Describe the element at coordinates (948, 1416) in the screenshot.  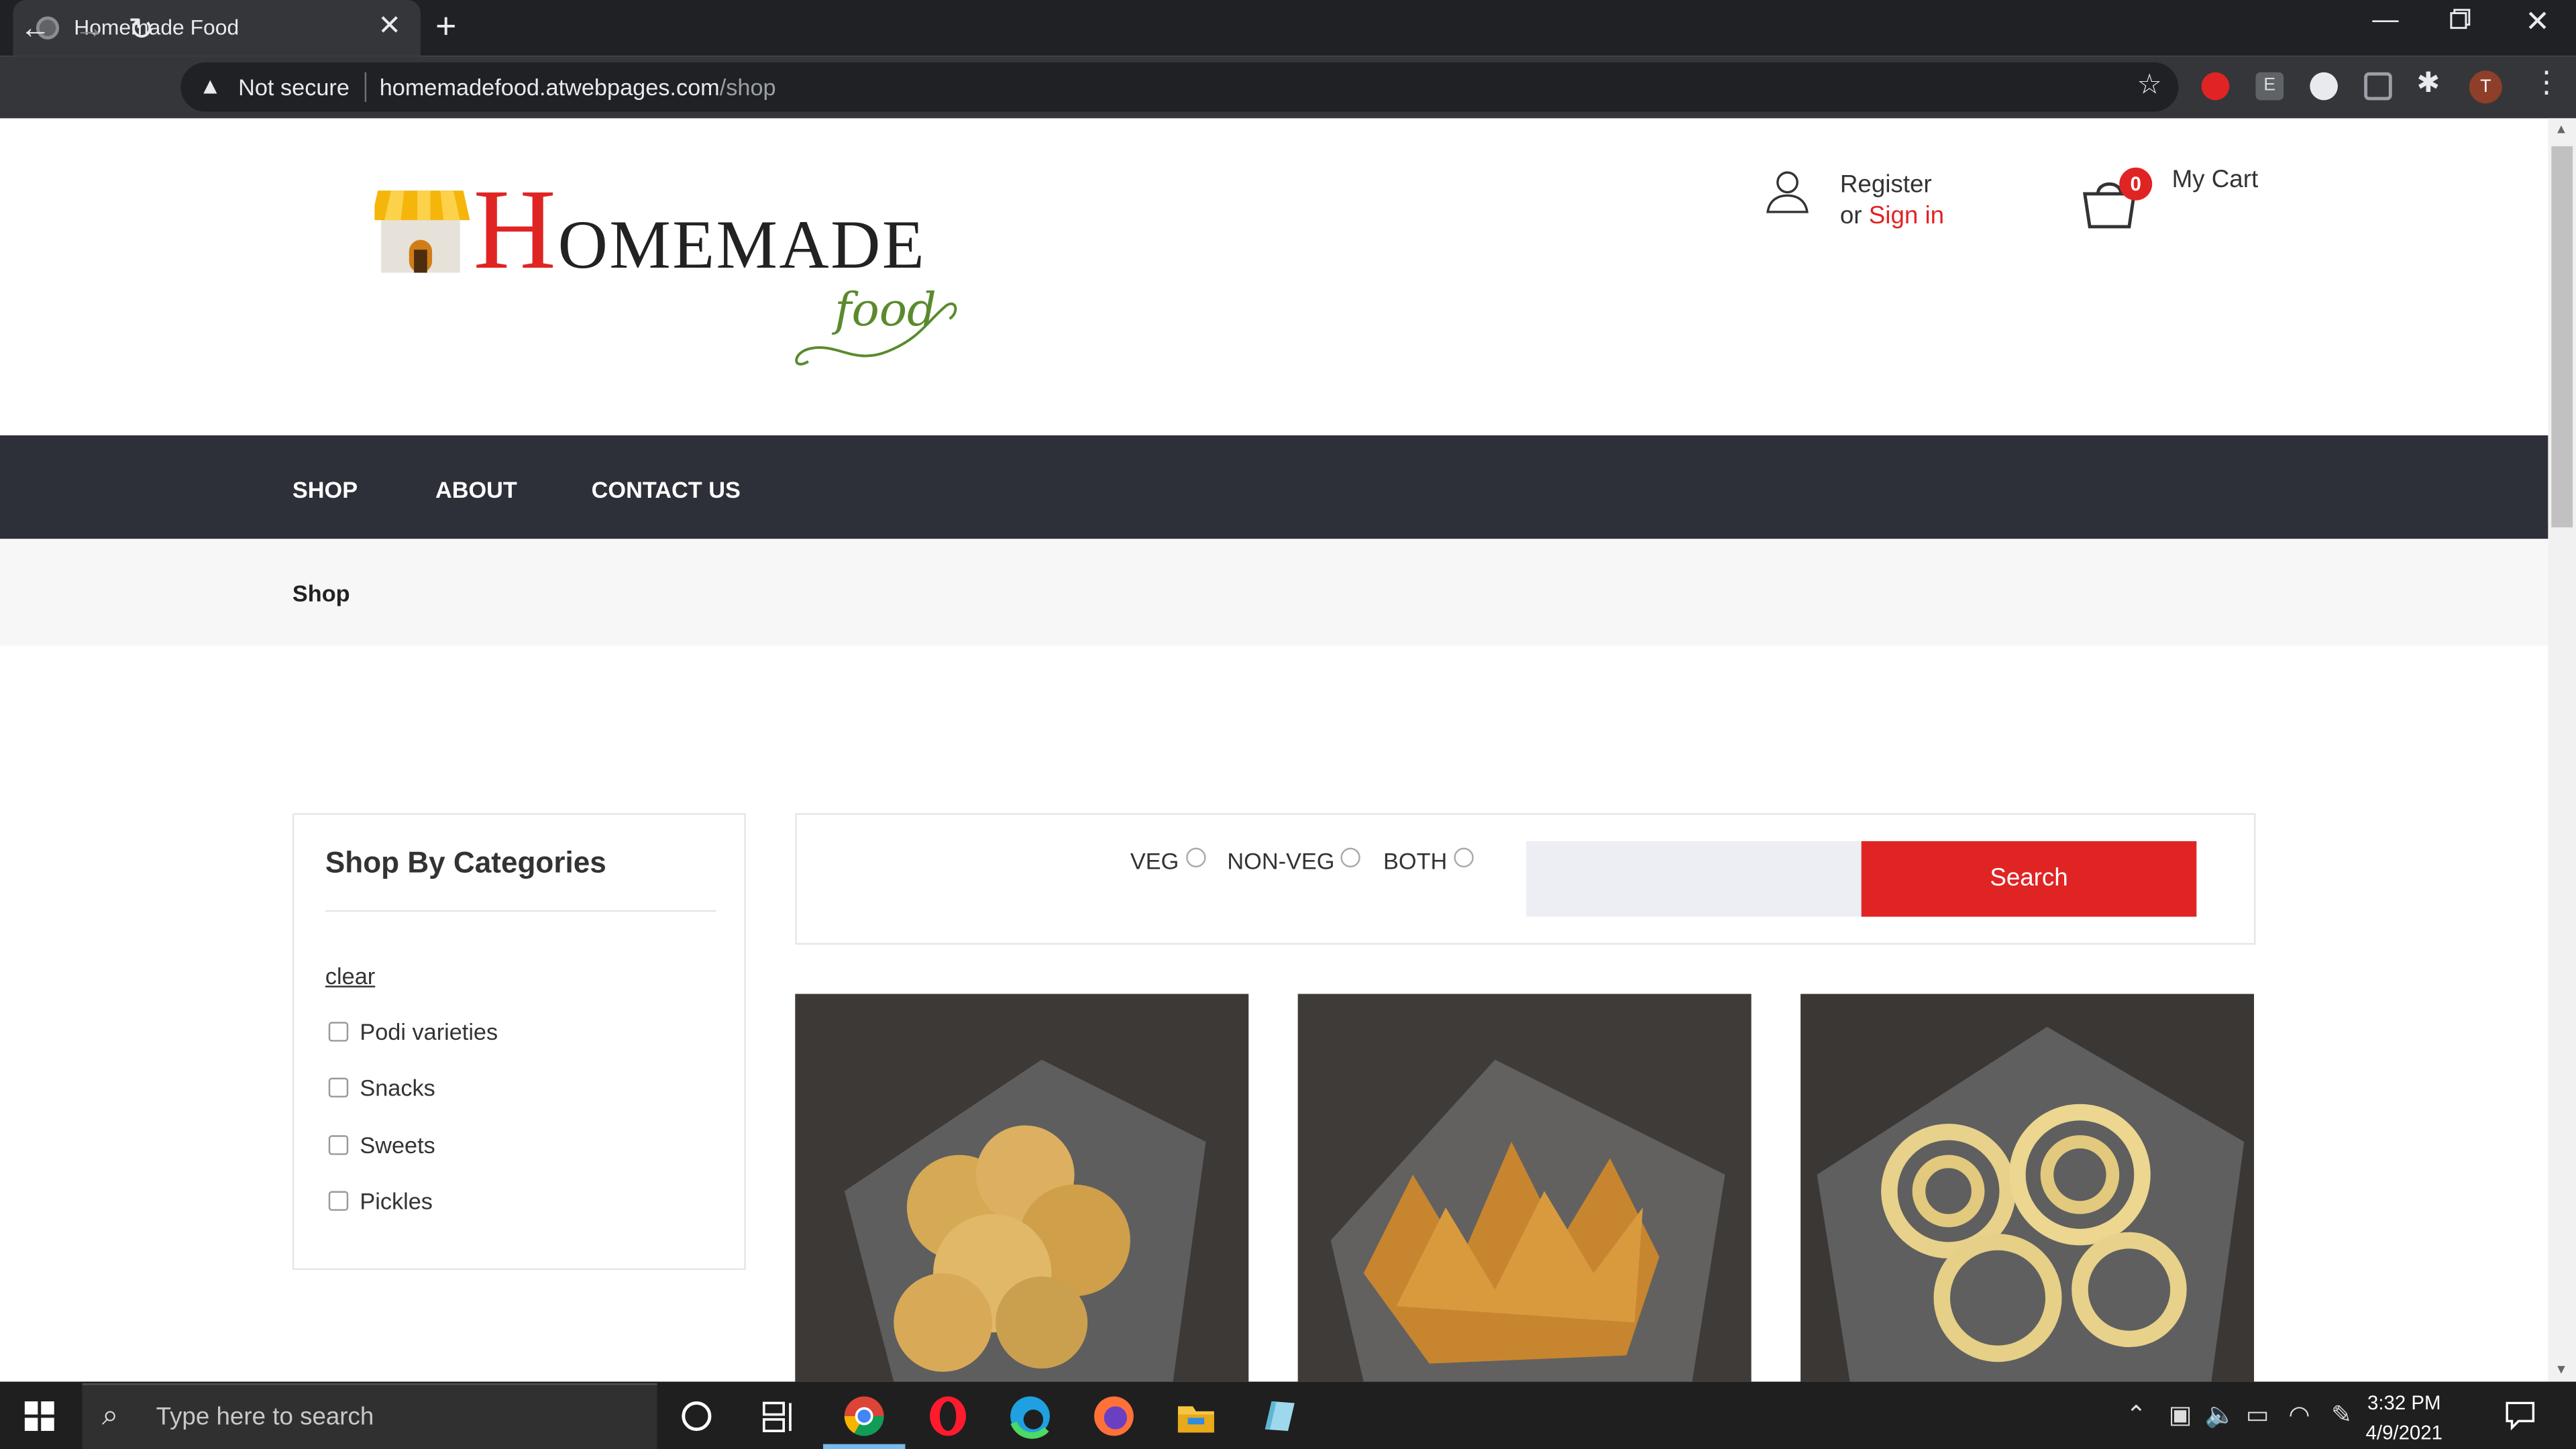
I see `opera-icon` at that location.